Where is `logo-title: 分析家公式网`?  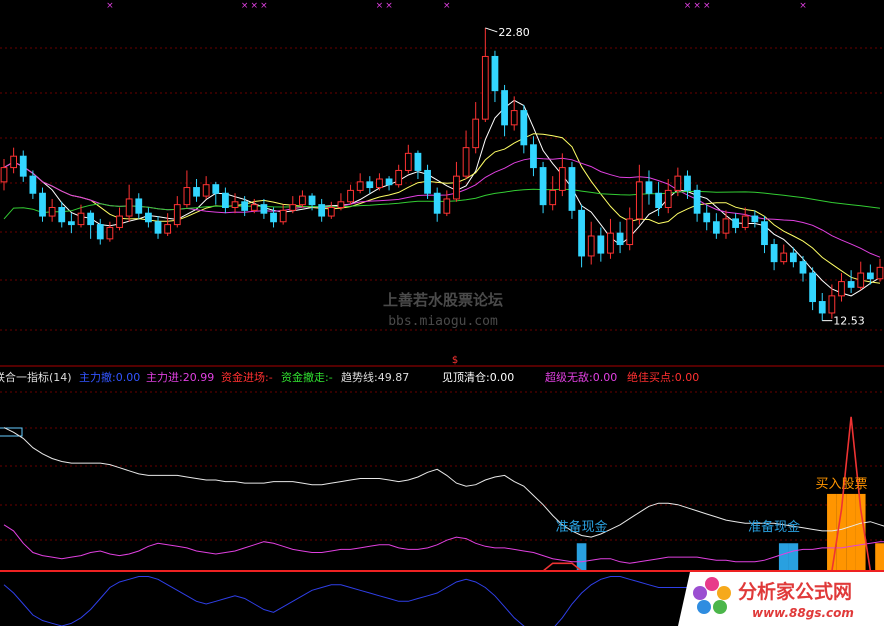 logo-title: 分析家公式网 is located at coordinates (795, 591).